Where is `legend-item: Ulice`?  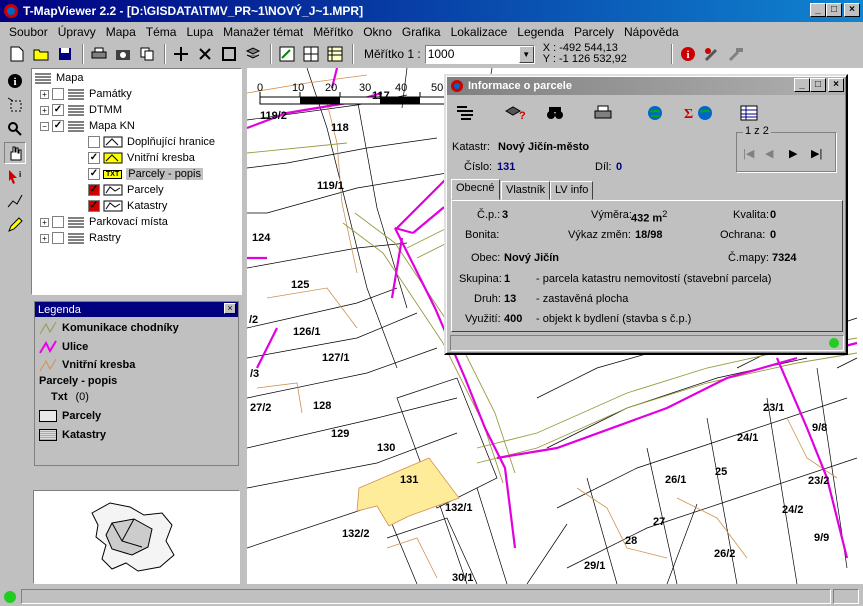
legend-item: Ulice is located at coordinates (63, 347).